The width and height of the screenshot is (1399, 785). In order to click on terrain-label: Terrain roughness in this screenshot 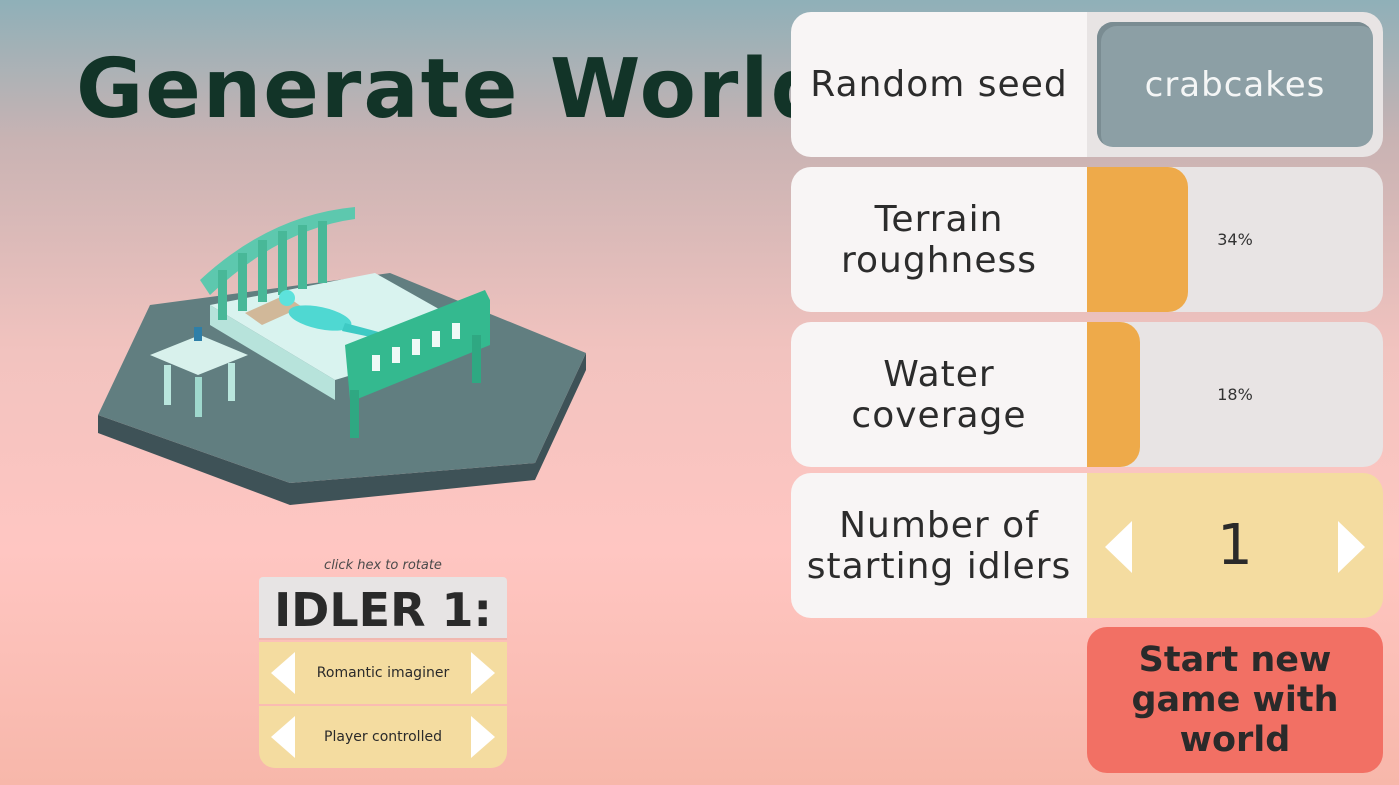, I will do `click(939, 239)`.